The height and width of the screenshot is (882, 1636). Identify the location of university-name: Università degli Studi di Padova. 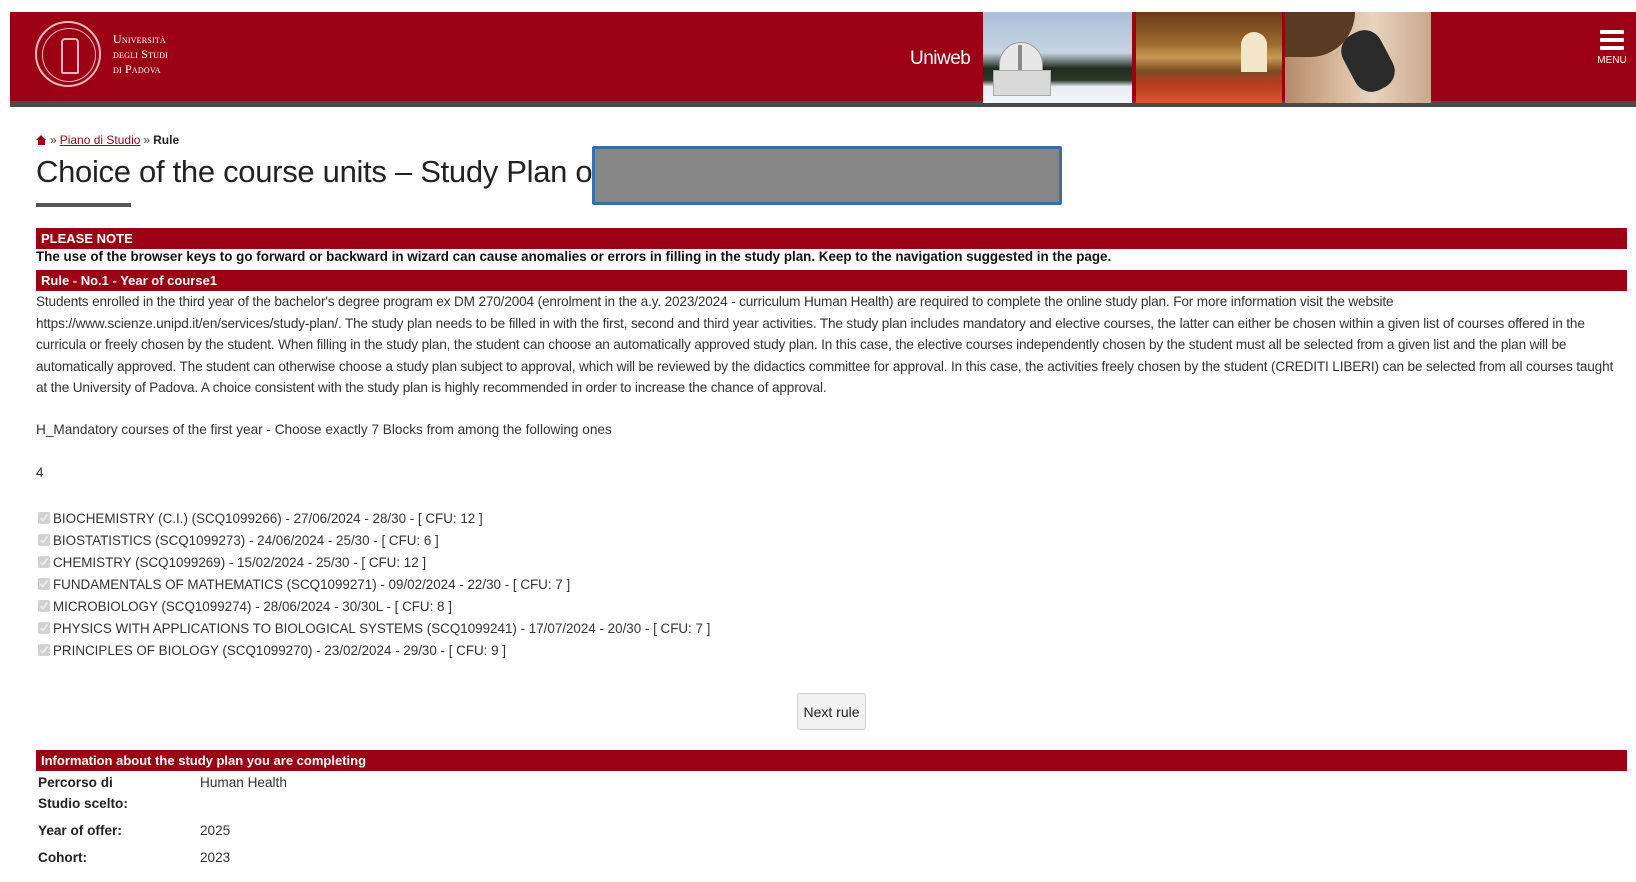
(140, 54).